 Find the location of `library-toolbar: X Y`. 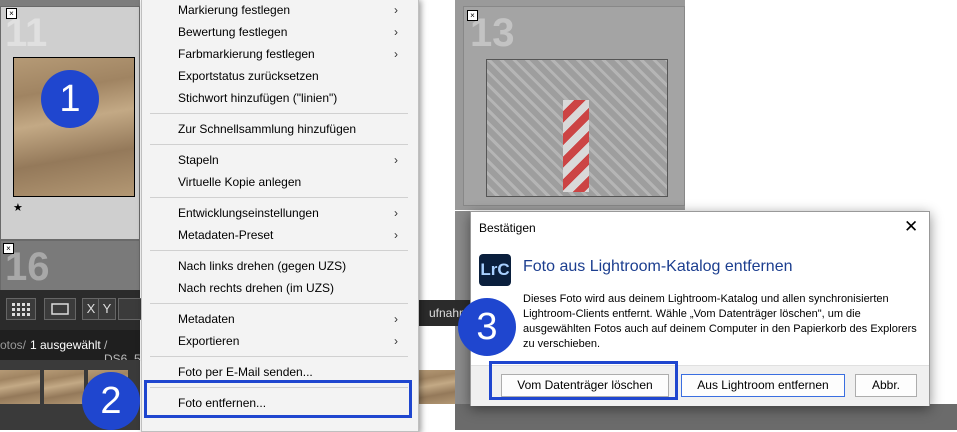

library-toolbar: X Y is located at coordinates (71, 310).